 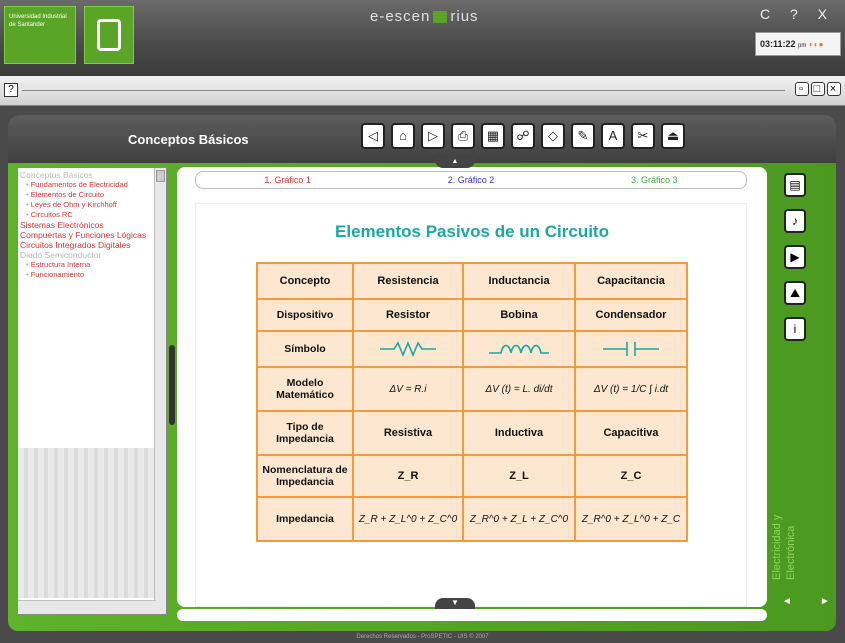 I want to click on next-icon: ▷, so click(x=433, y=135).